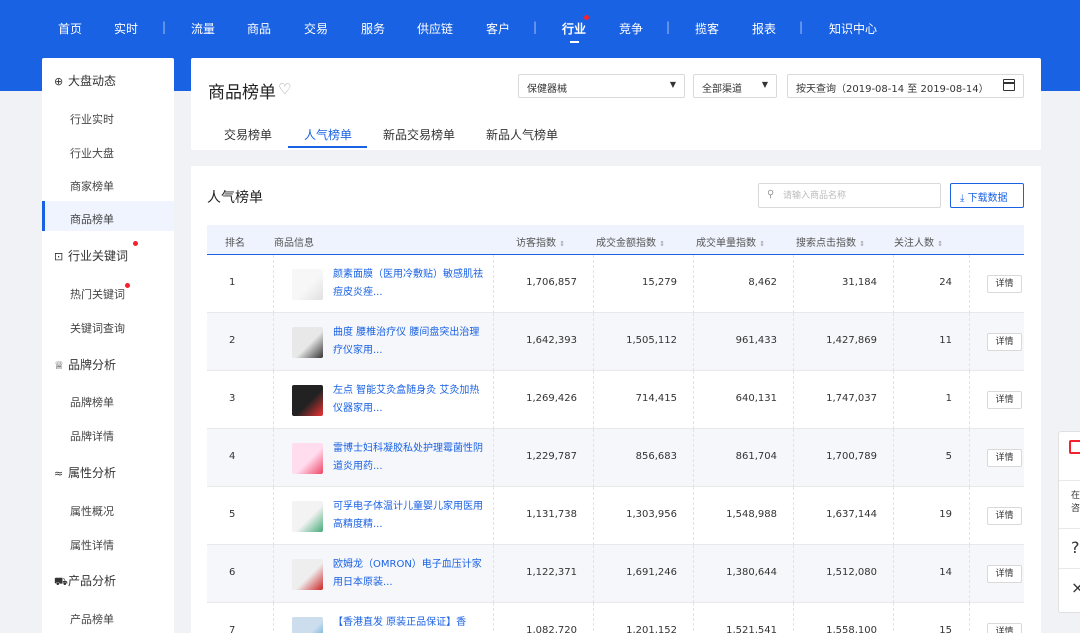 The image size is (1080, 633). What do you see at coordinates (70, 28) in the screenshot?
I see `nav-item-home: 首页` at bounding box center [70, 28].